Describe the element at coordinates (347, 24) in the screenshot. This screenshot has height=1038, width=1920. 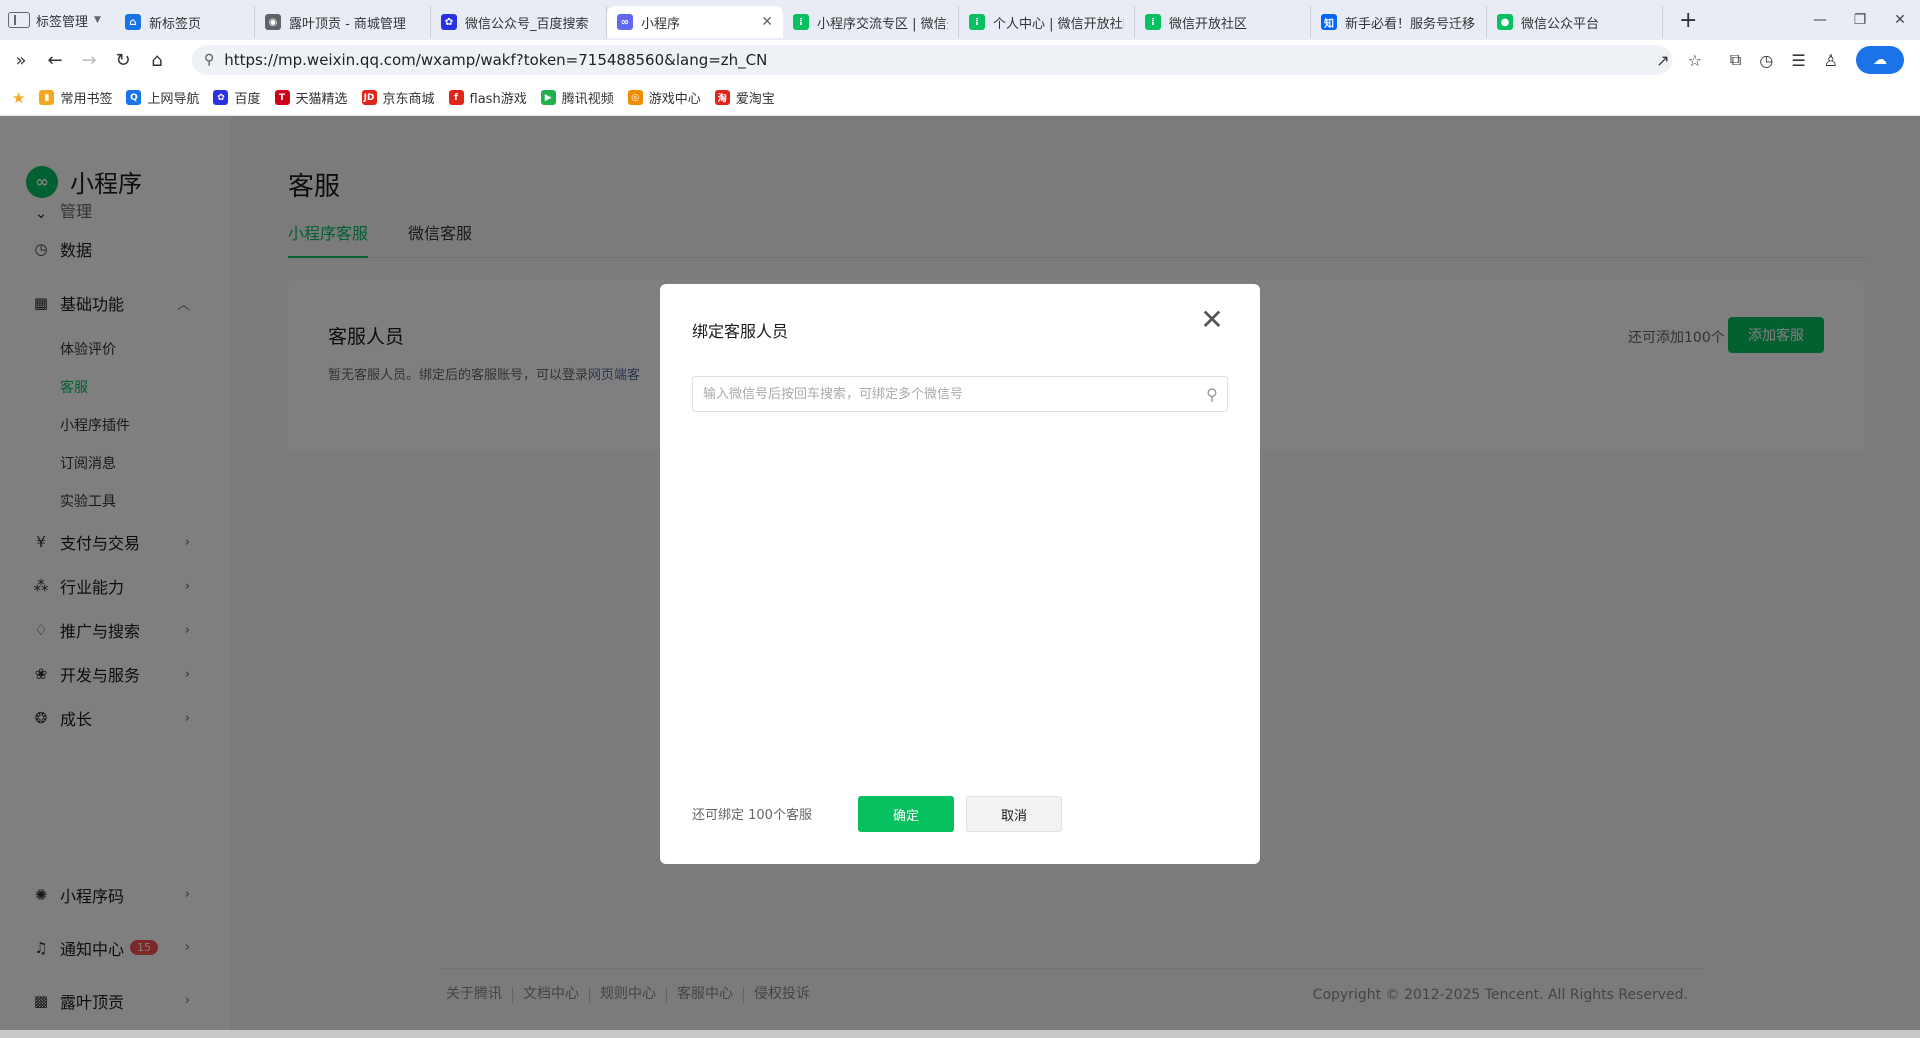
I see `tab-label: 露叶顶贡 - 商城管理` at that location.